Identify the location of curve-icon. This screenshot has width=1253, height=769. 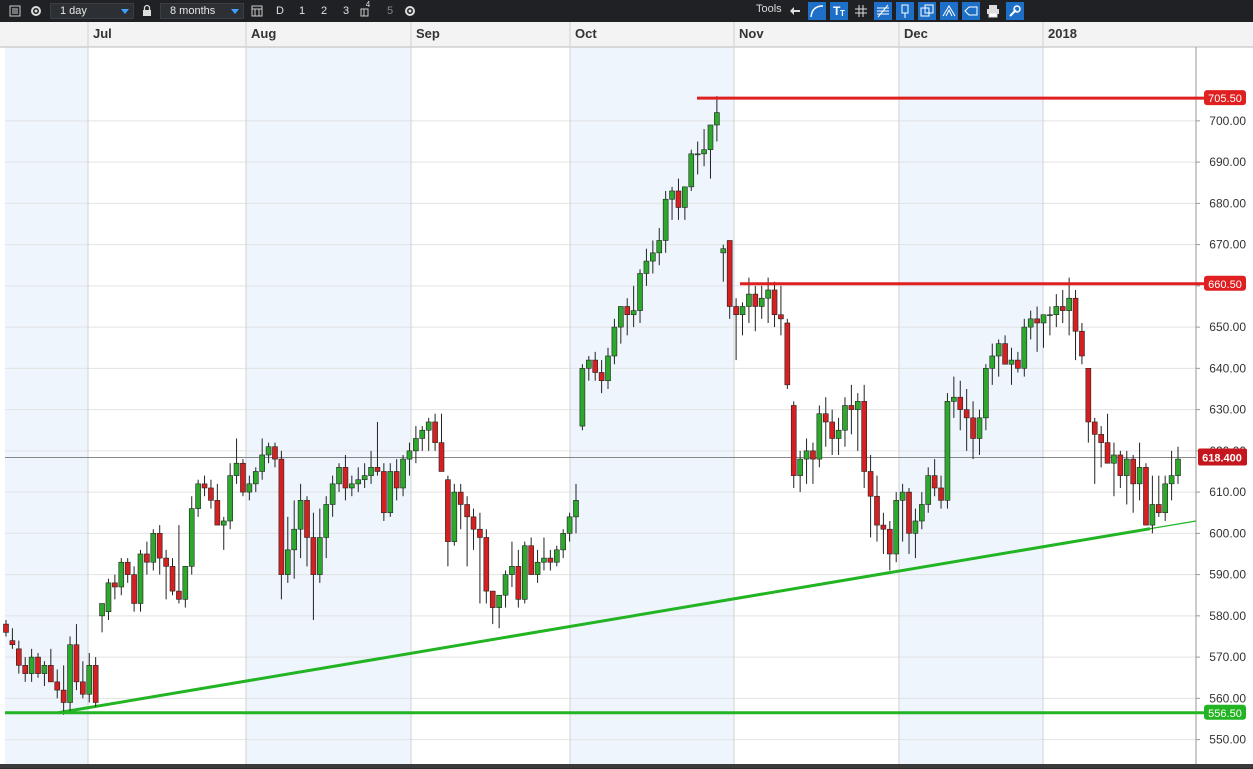
(817, 11).